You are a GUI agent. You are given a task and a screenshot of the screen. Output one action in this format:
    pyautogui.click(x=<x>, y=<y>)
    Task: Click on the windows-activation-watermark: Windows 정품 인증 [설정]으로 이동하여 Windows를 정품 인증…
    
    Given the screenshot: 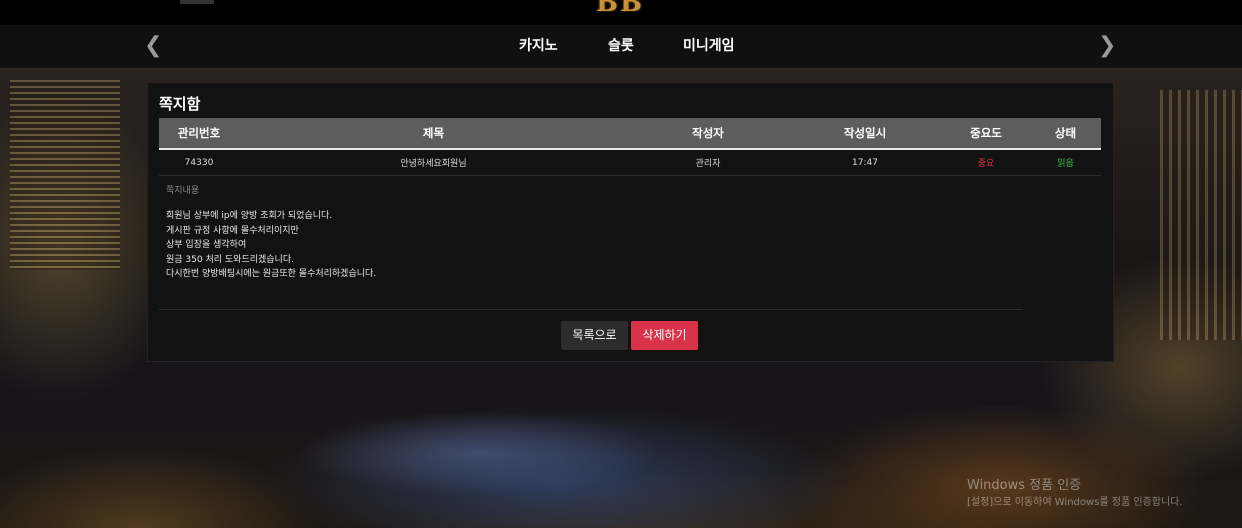 What is the action you would take?
    pyautogui.click(x=1075, y=494)
    